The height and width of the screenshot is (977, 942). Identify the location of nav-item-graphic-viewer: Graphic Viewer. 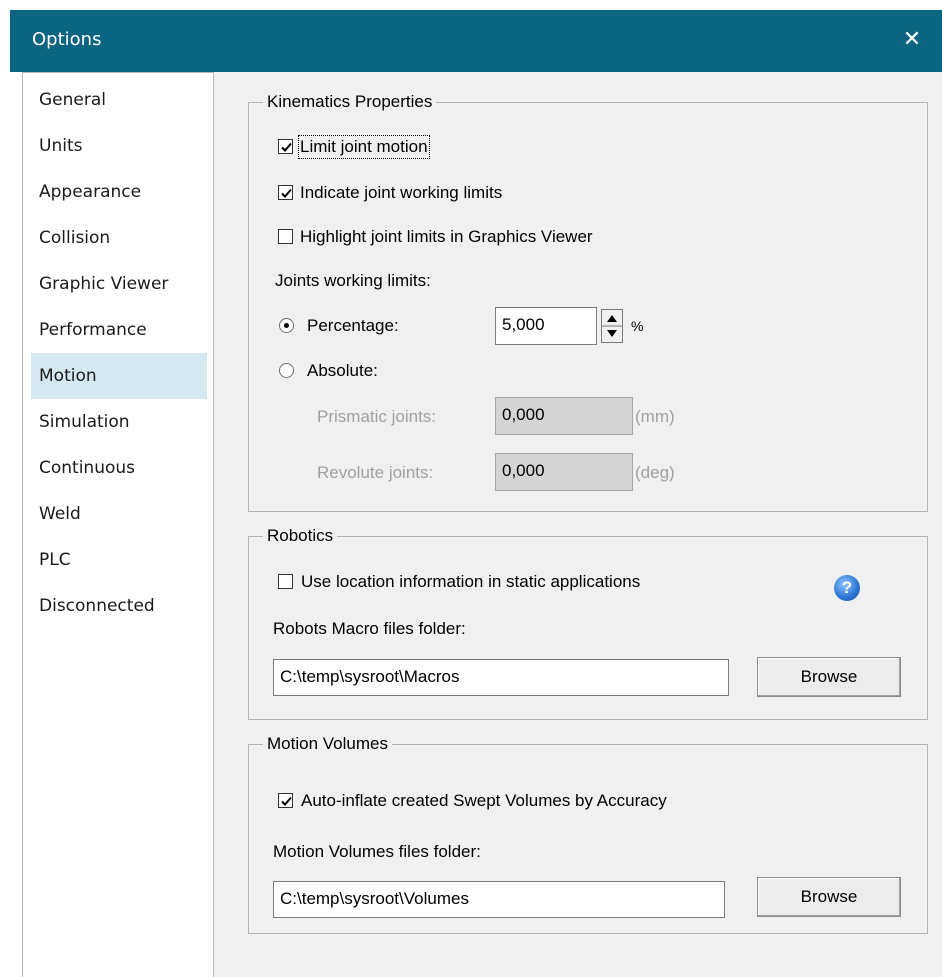
(119, 284).